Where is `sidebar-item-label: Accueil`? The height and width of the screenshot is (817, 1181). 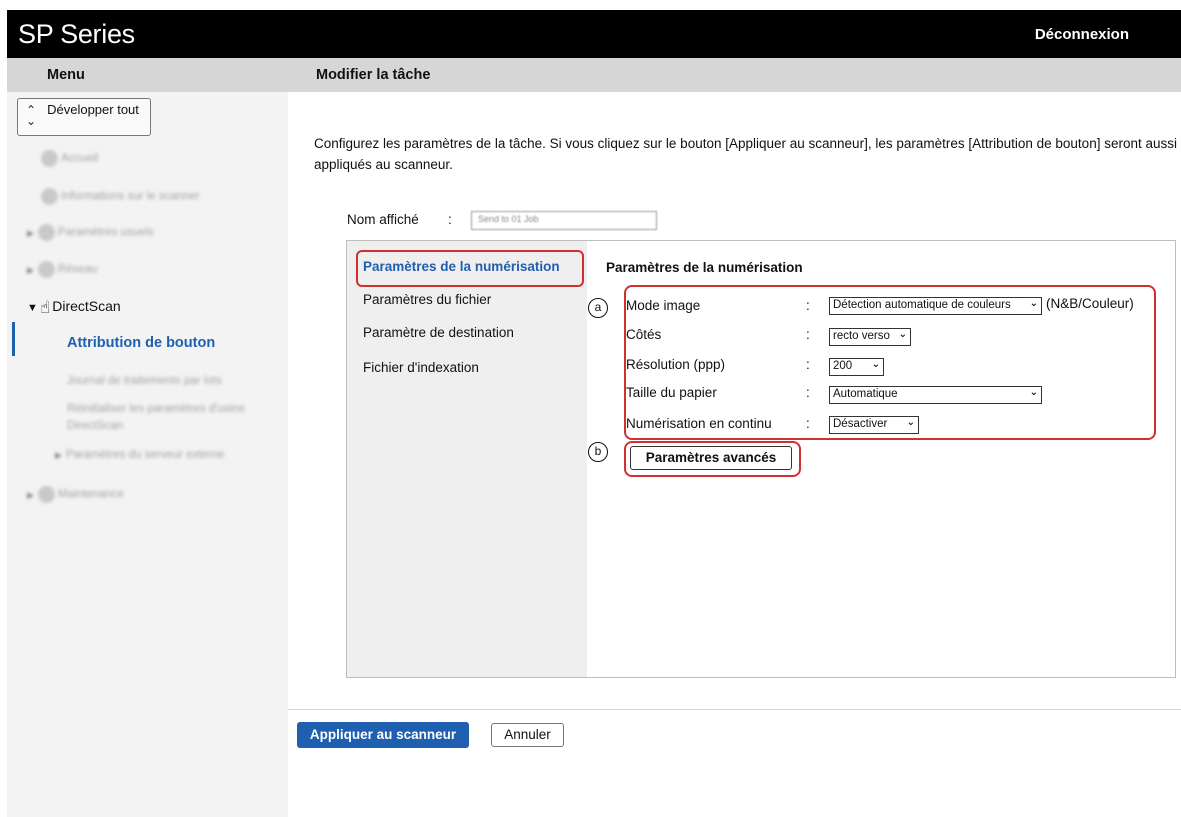
sidebar-item-label: Accueil is located at coordinates (80, 158).